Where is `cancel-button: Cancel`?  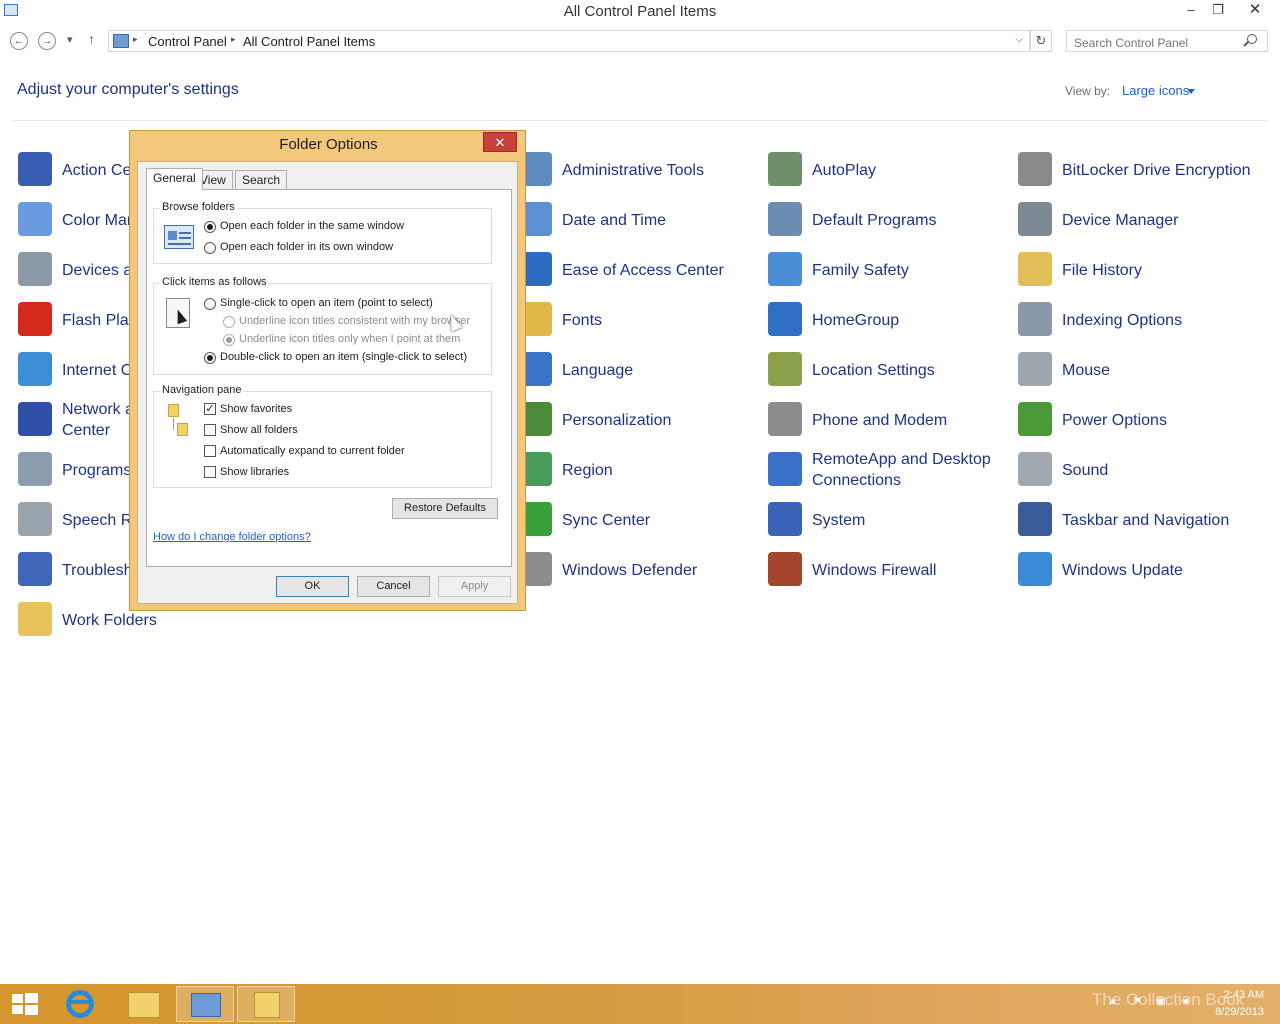 cancel-button: Cancel is located at coordinates (393, 586).